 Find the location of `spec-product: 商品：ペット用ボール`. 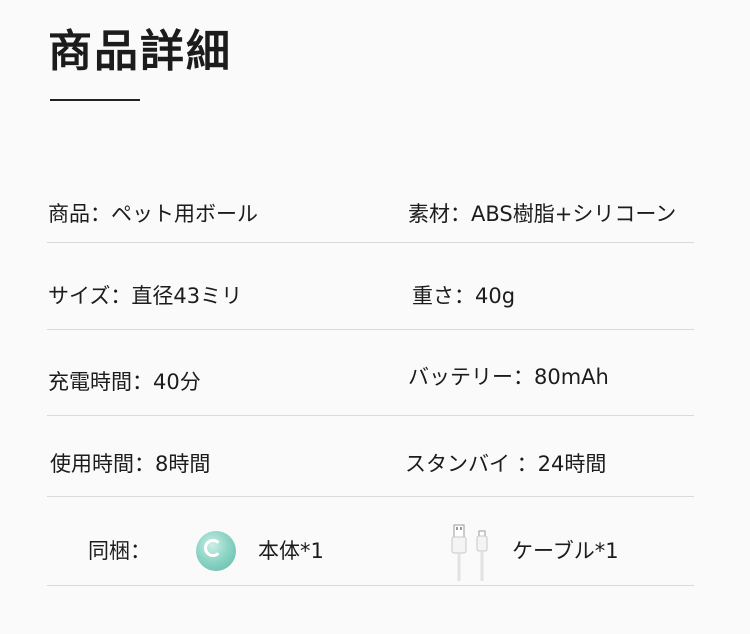

spec-product: 商品：ペット用ボール is located at coordinates (153, 214).